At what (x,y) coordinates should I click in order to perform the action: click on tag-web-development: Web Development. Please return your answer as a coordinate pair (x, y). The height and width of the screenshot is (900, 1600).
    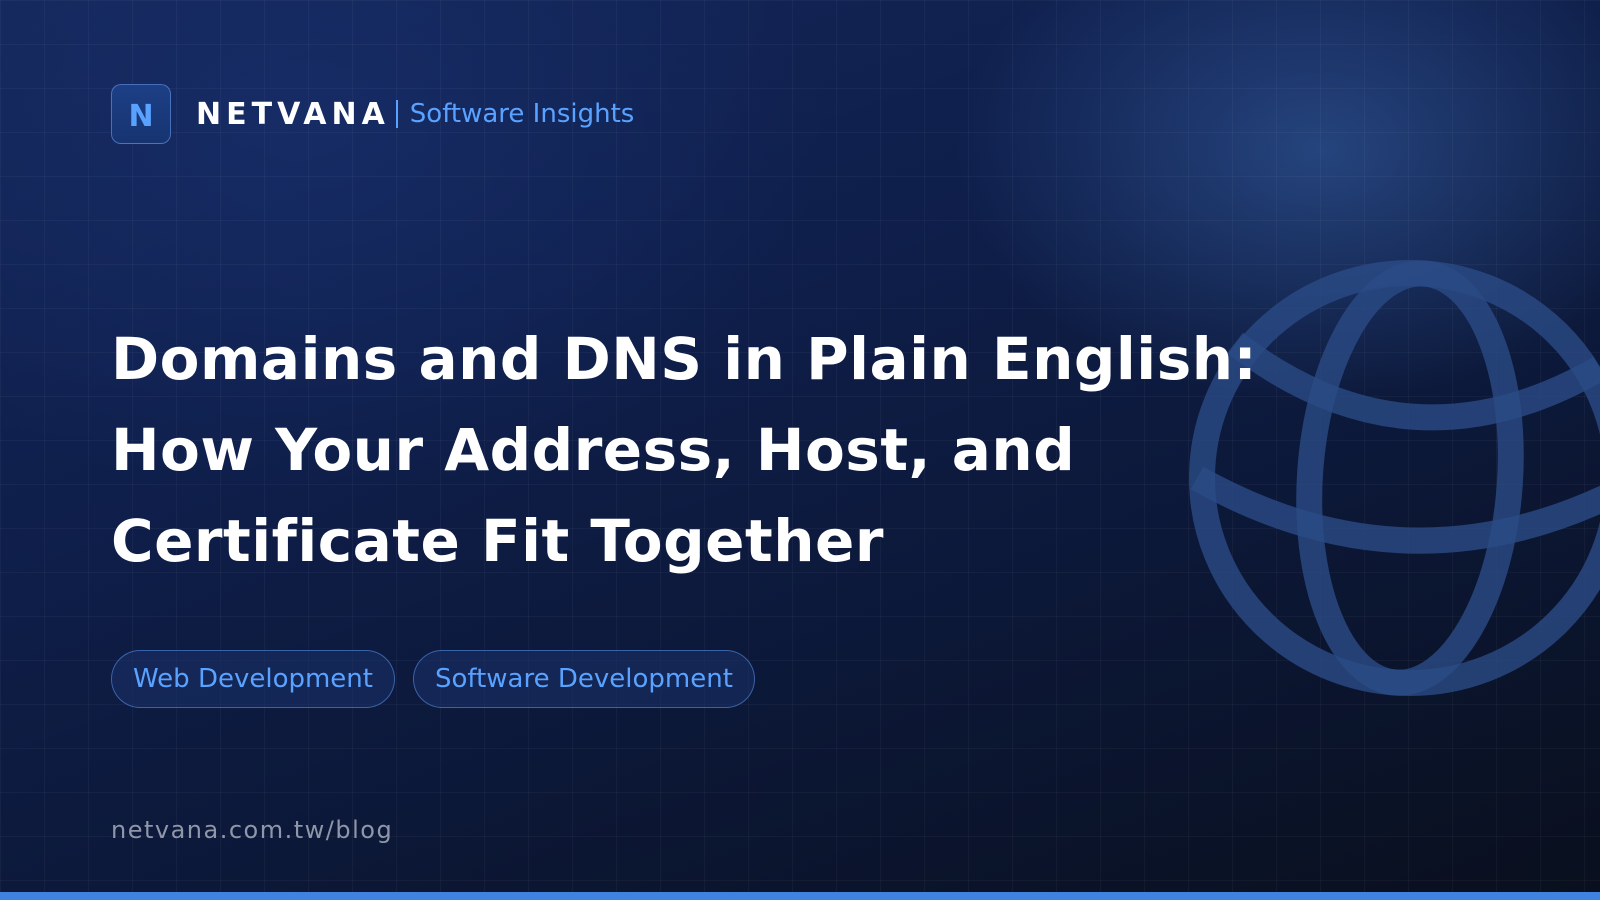
    Looking at the image, I should click on (253, 679).